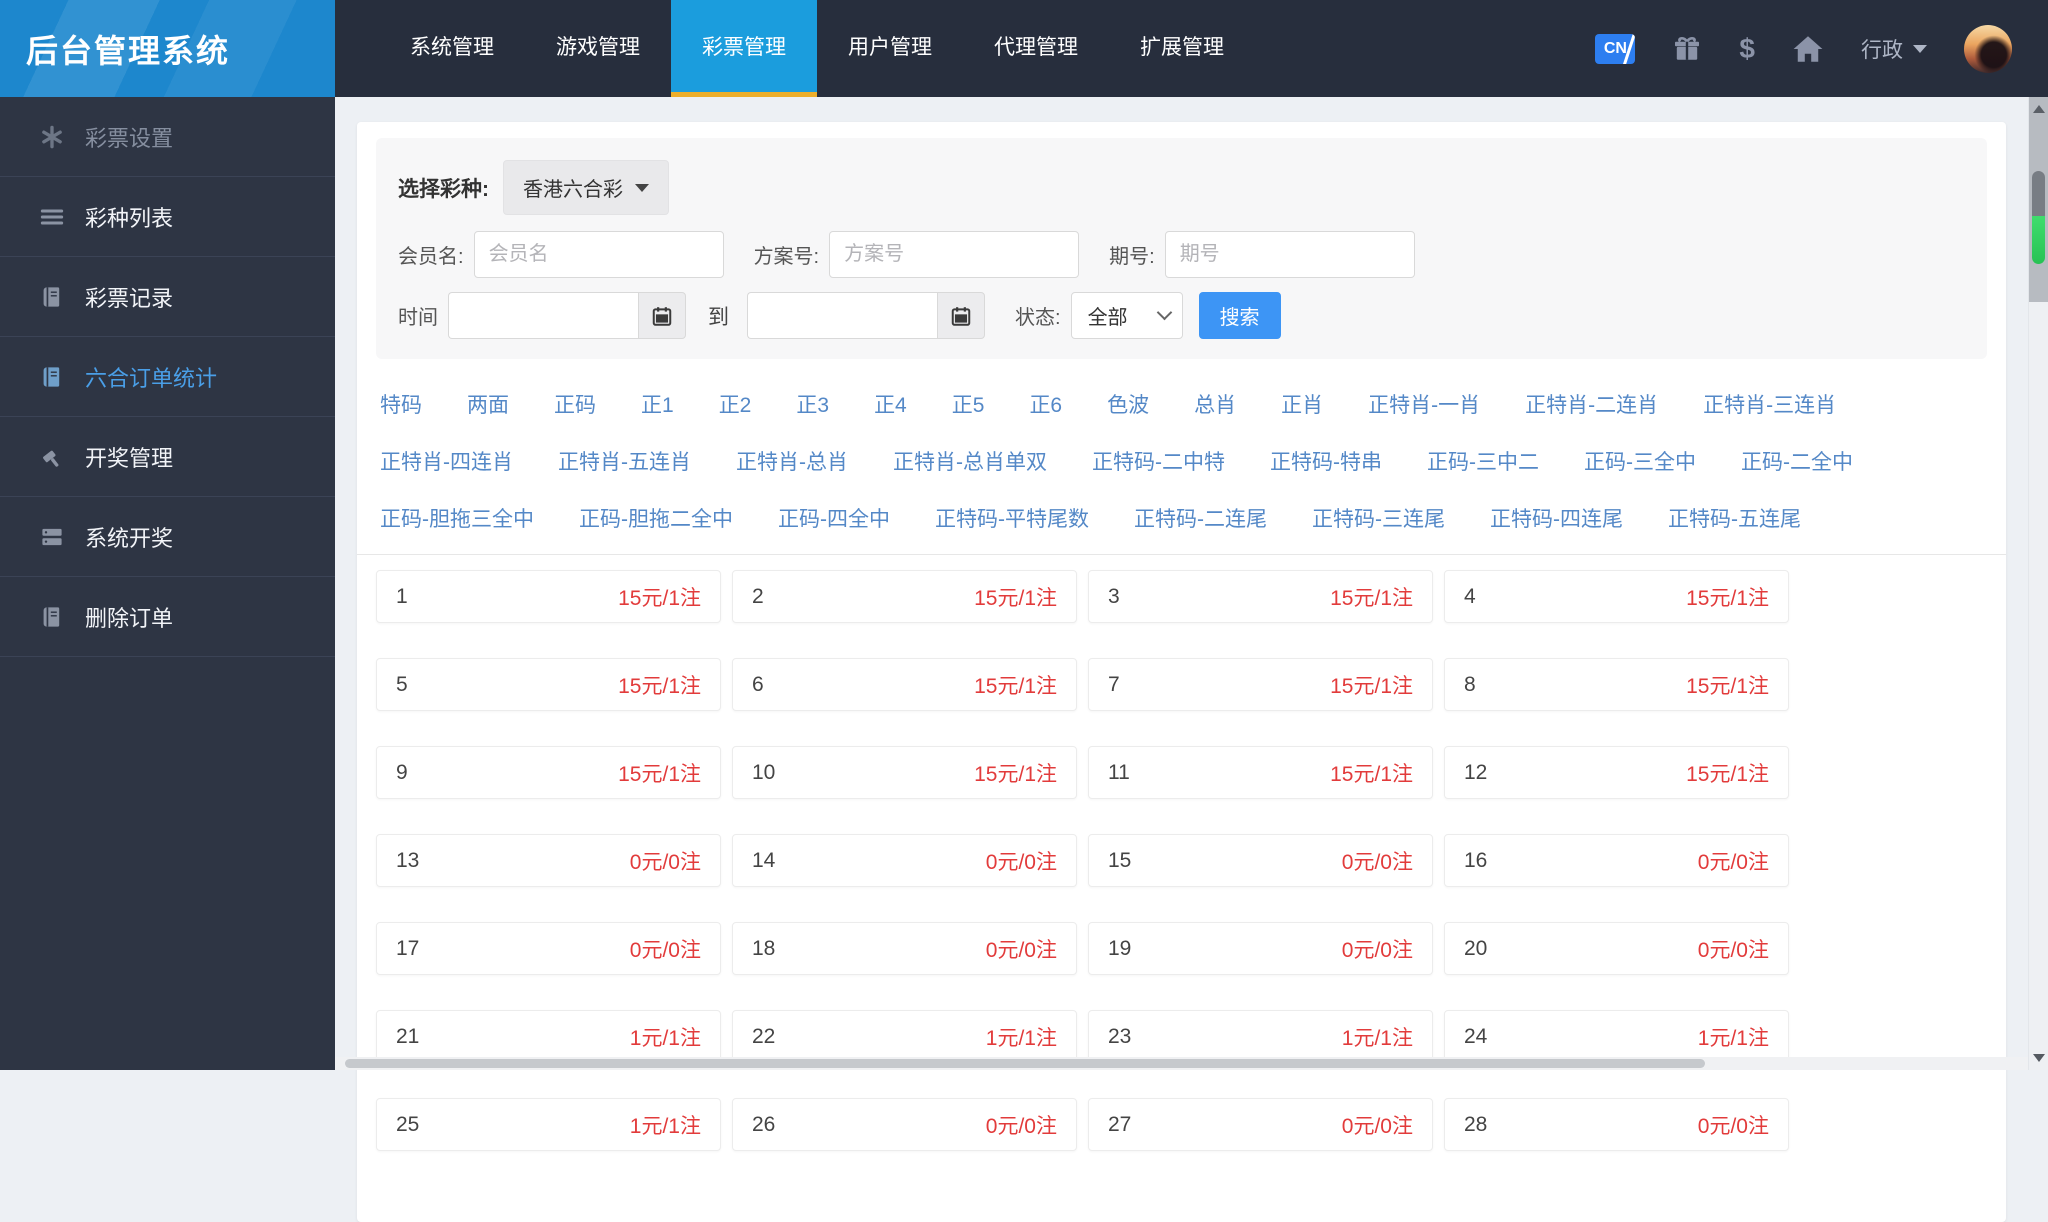 The height and width of the screenshot is (1222, 2048). I want to click on bet-type-link: 正3, so click(812, 404).